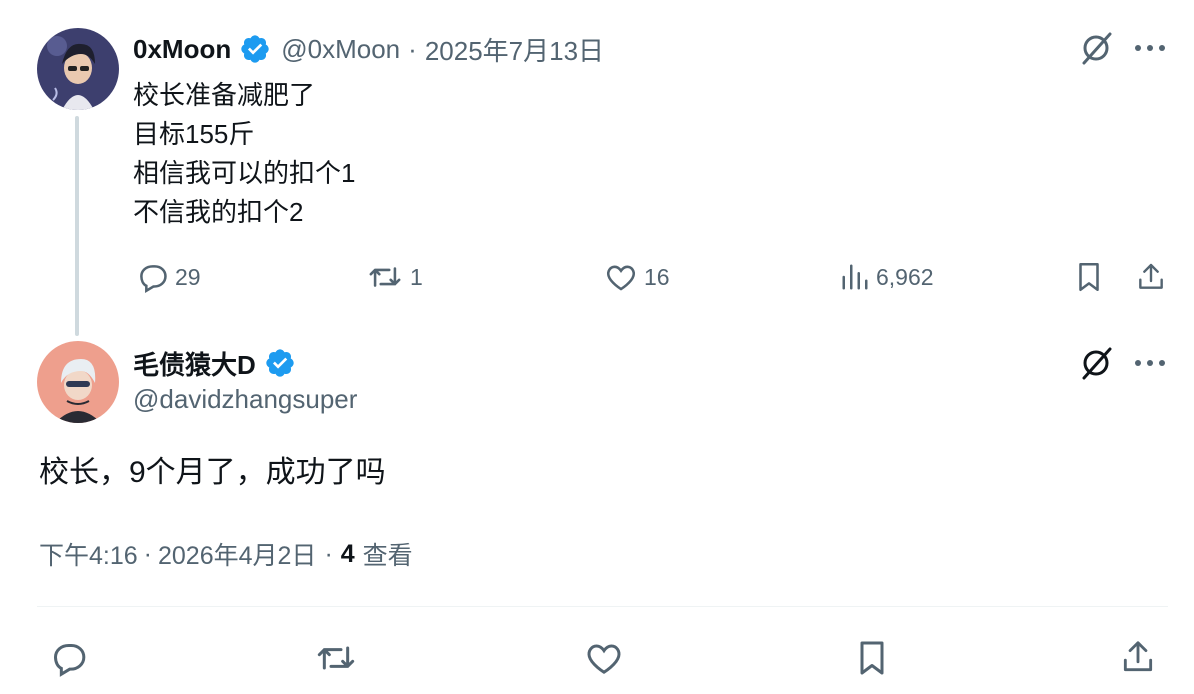  Describe the element at coordinates (77, 226) in the screenshot. I see `thread-line` at that location.